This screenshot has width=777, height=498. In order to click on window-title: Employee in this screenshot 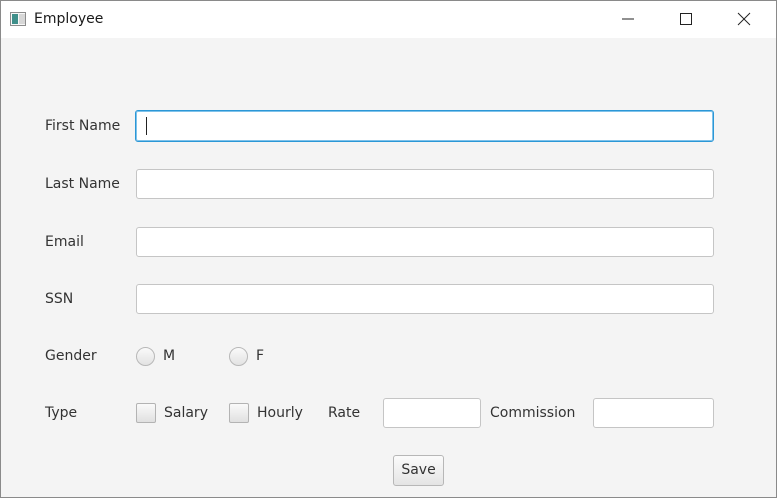, I will do `click(69, 19)`.